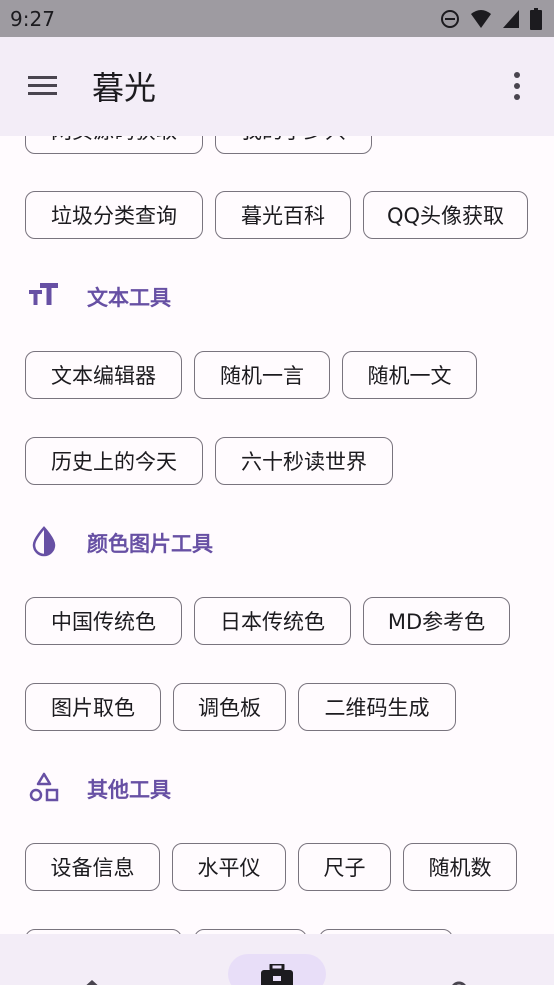  Describe the element at coordinates (460, 867) in the screenshot. I see `chip-random-number: 随机数` at that location.